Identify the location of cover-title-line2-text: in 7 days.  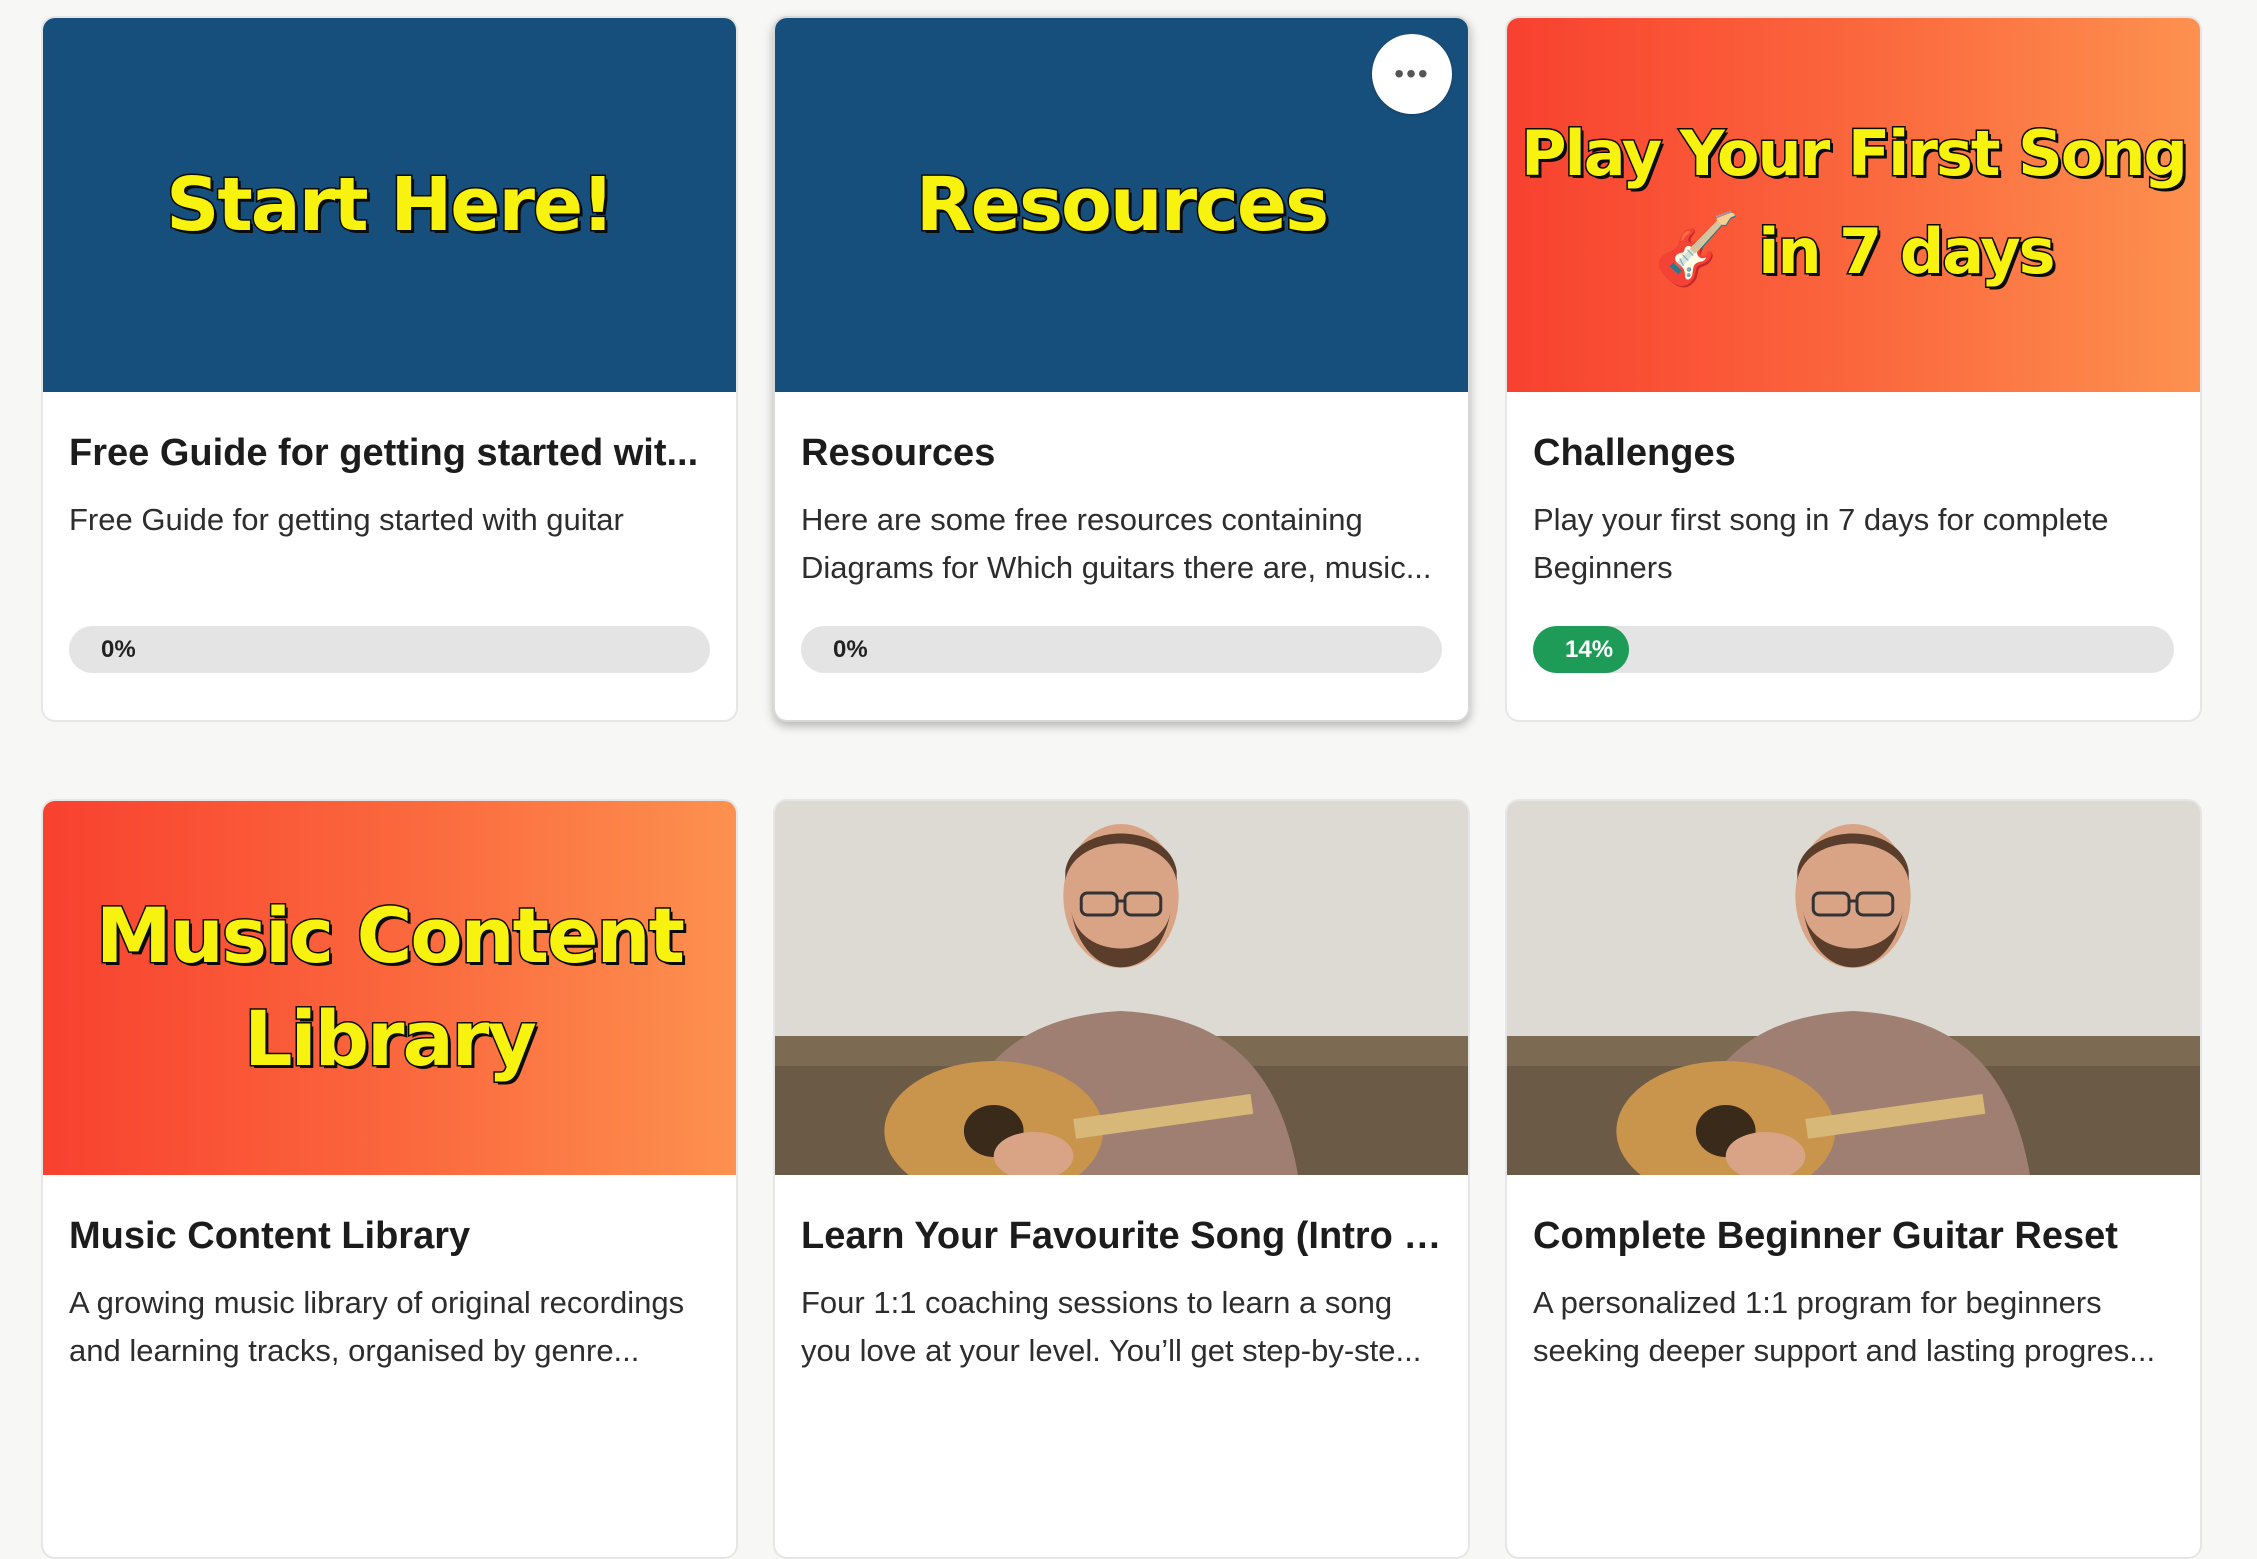
(1907, 252).